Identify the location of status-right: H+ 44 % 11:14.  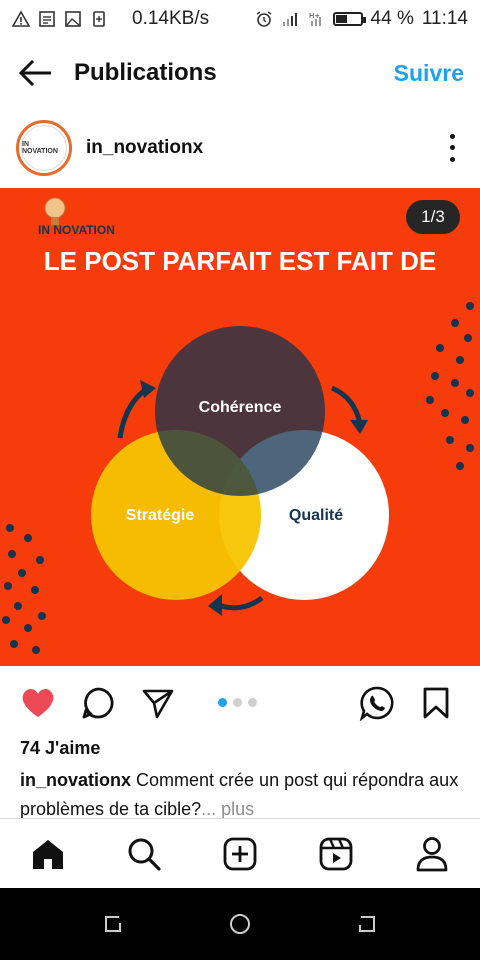
(361, 19).